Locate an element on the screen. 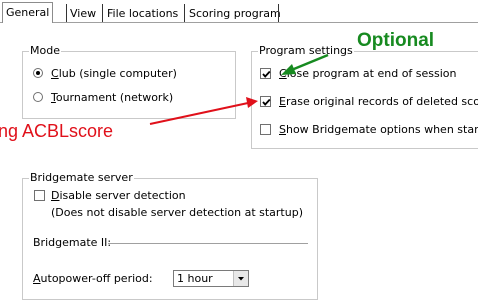 The height and width of the screenshot is (300, 478). club-radio is located at coordinates (38, 73).